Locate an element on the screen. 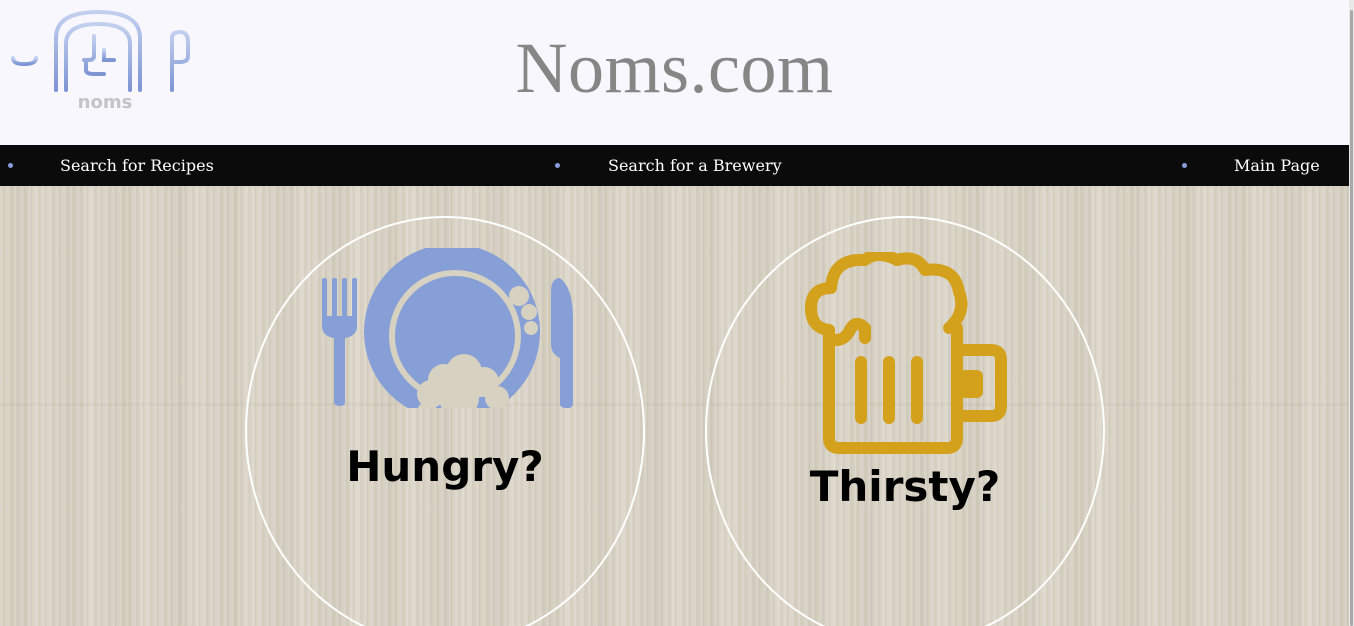  thirsty-label: Thirsty? is located at coordinates (905, 486).